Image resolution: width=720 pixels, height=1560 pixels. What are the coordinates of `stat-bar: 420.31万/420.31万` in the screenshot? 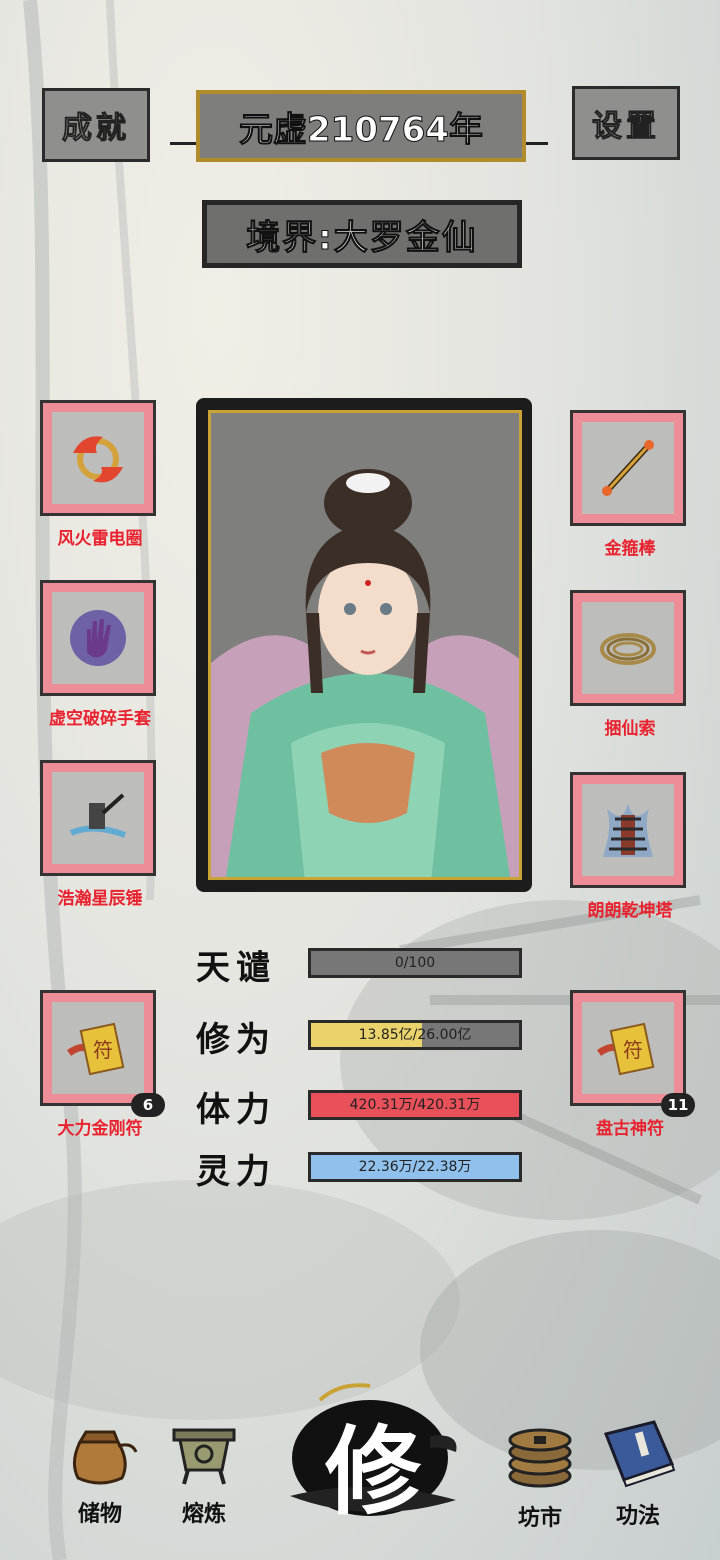 It's located at (415, 1105).